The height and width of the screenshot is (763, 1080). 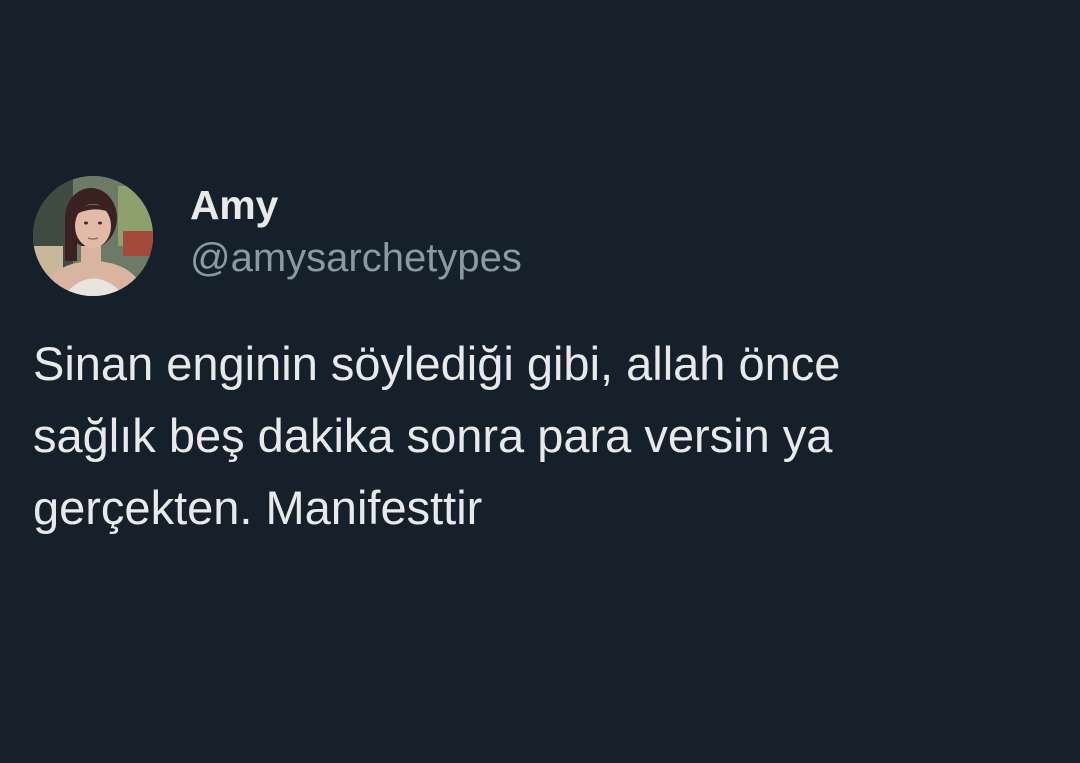 What do you see at coordinates (356, 231) in the screenshot?
I see `author-info: Amy @amysarchetypes` at bounding box center [356, 231].